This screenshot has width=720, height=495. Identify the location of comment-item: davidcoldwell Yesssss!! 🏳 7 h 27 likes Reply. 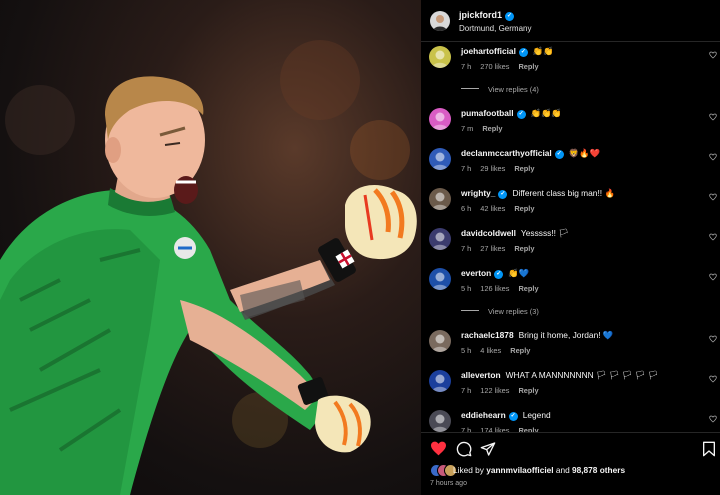
(570, 243).